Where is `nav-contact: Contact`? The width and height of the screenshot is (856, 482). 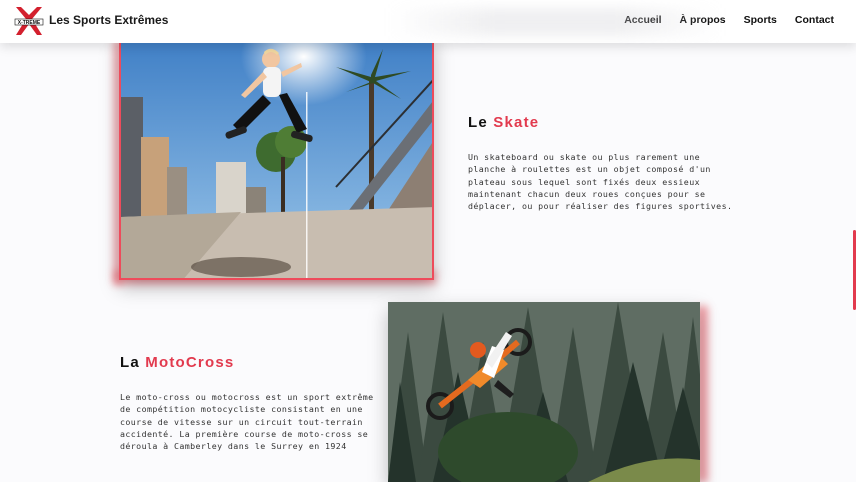 nav-contact: Contact is located at coordinates (814, 20).